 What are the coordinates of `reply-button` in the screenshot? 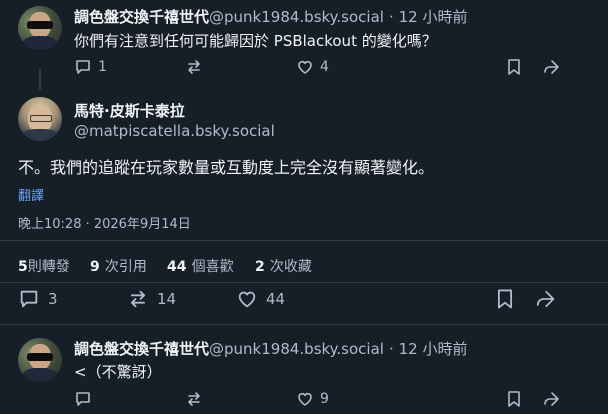 It's located at (83, 399).